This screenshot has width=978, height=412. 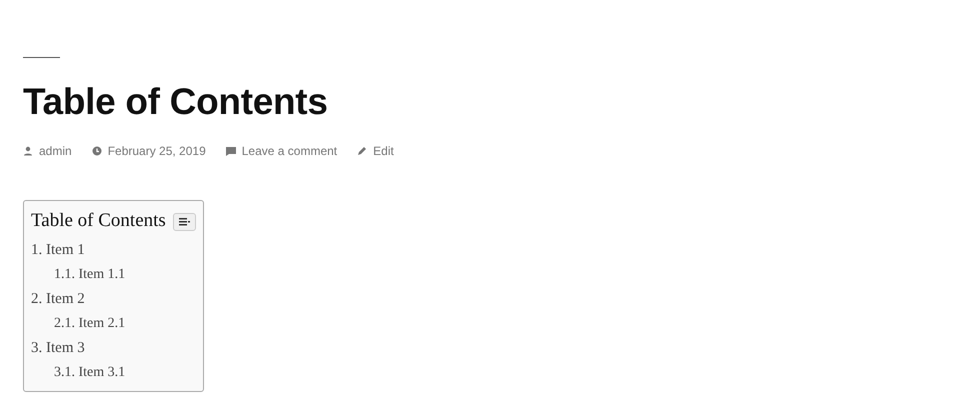 I want to click on toc-link: 1.1. Item 1.1, so click(x=90, y=274).